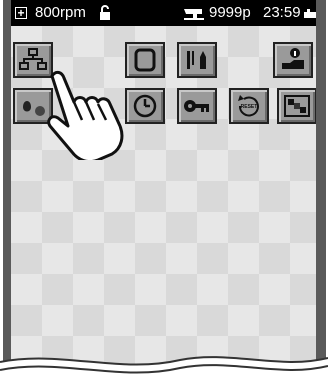 The height and width of the screenshot is (391, 328). What do you see at coordinates (60, 12) in the screenshot?
I see `speed-readout: 800rpm` at bounding box center [60, 12].